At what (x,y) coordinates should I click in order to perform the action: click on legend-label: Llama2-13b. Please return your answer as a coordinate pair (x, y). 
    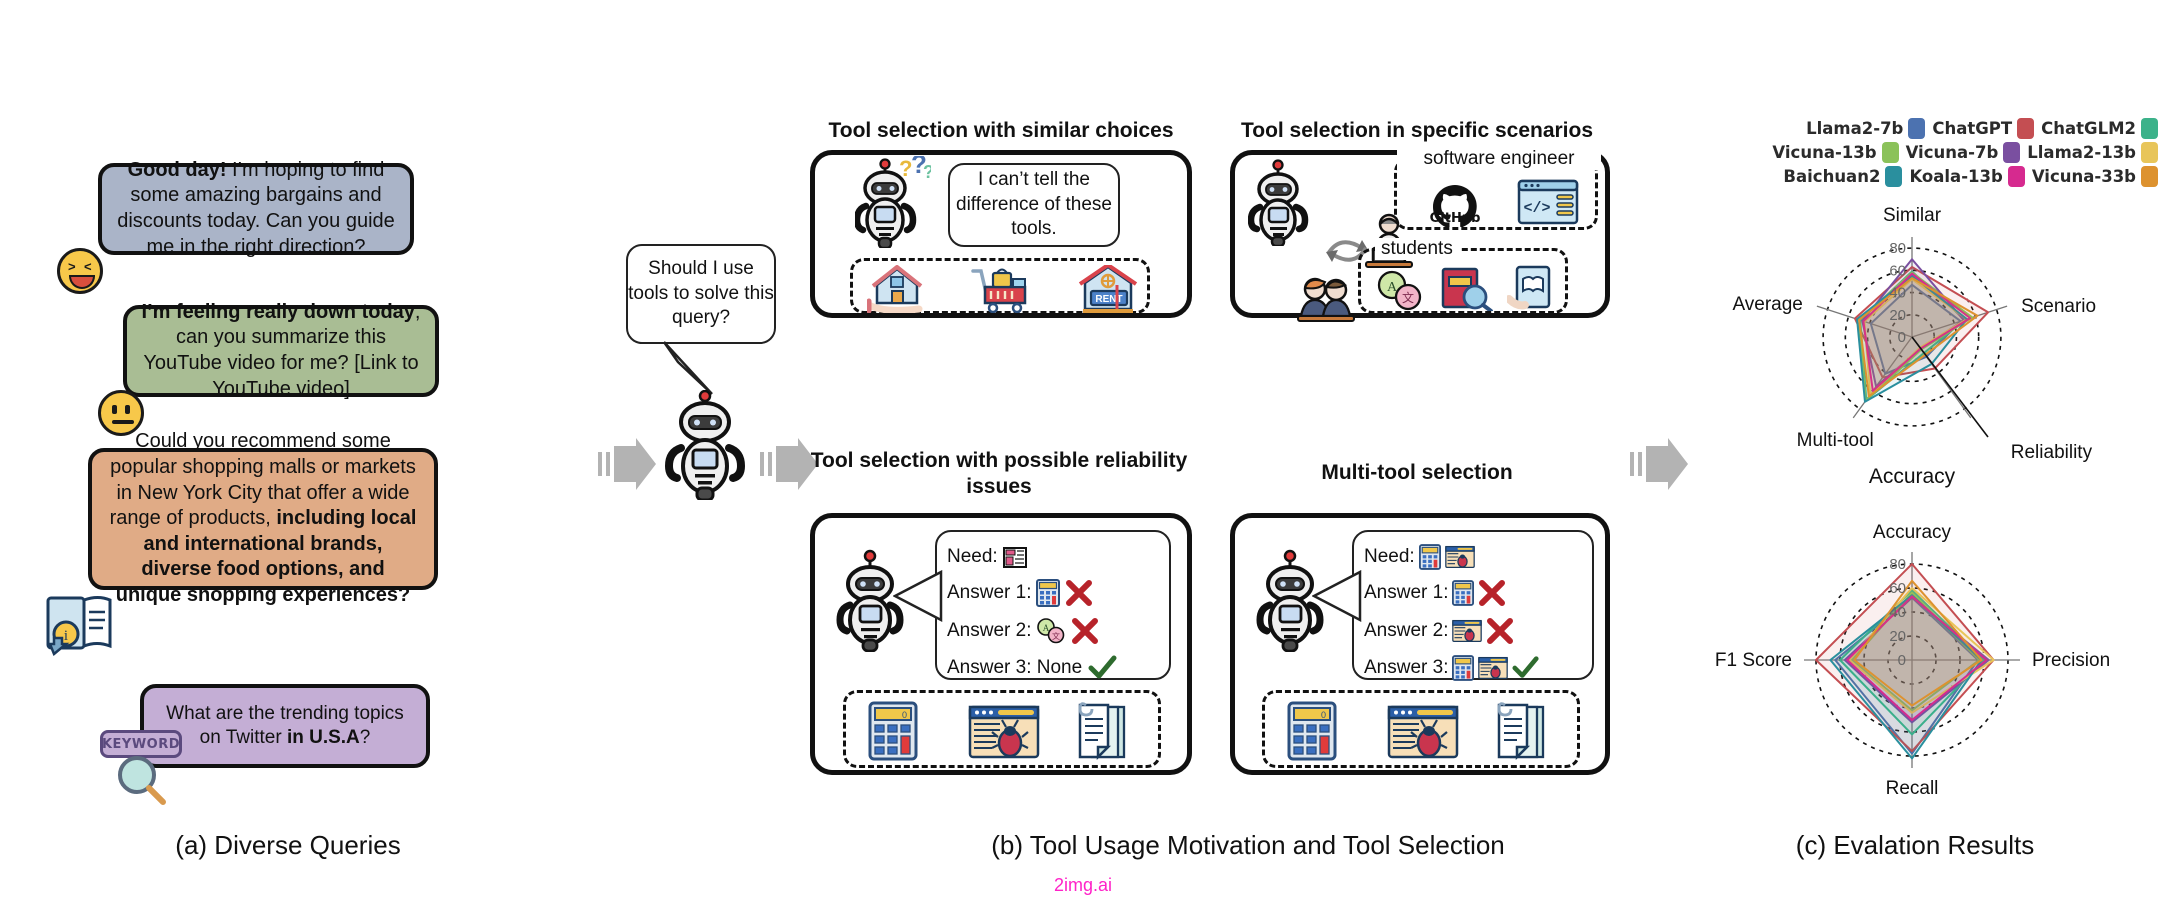
    Looking at the image, I should click on (2081, 152).